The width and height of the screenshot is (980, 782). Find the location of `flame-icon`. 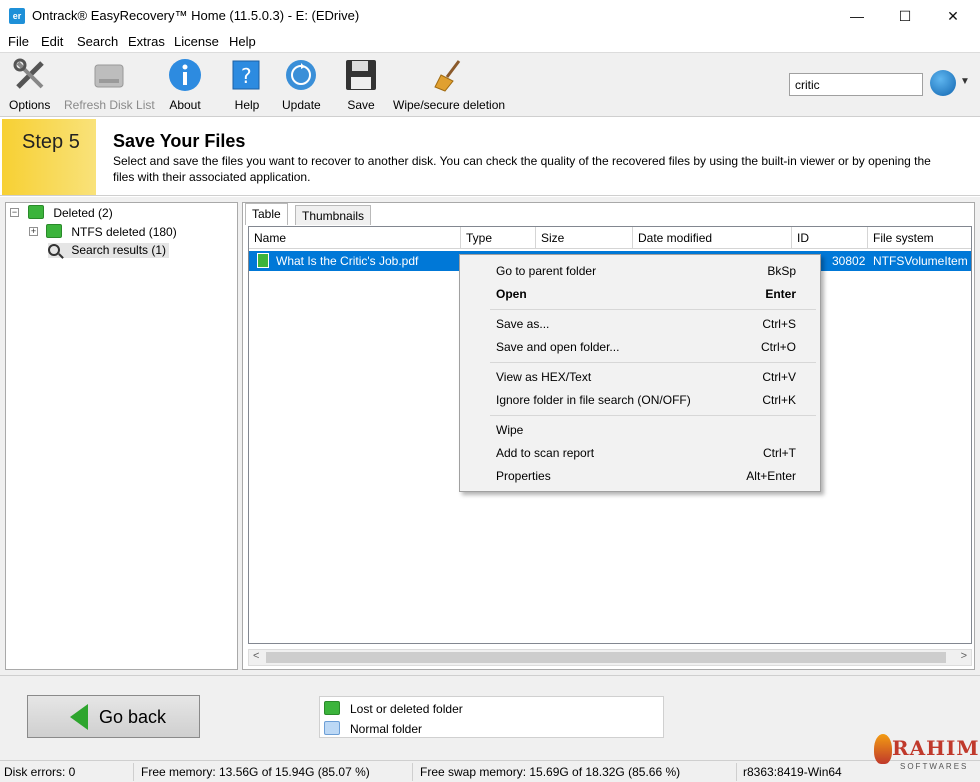

flame-icon is located at coordinates (883, 749).